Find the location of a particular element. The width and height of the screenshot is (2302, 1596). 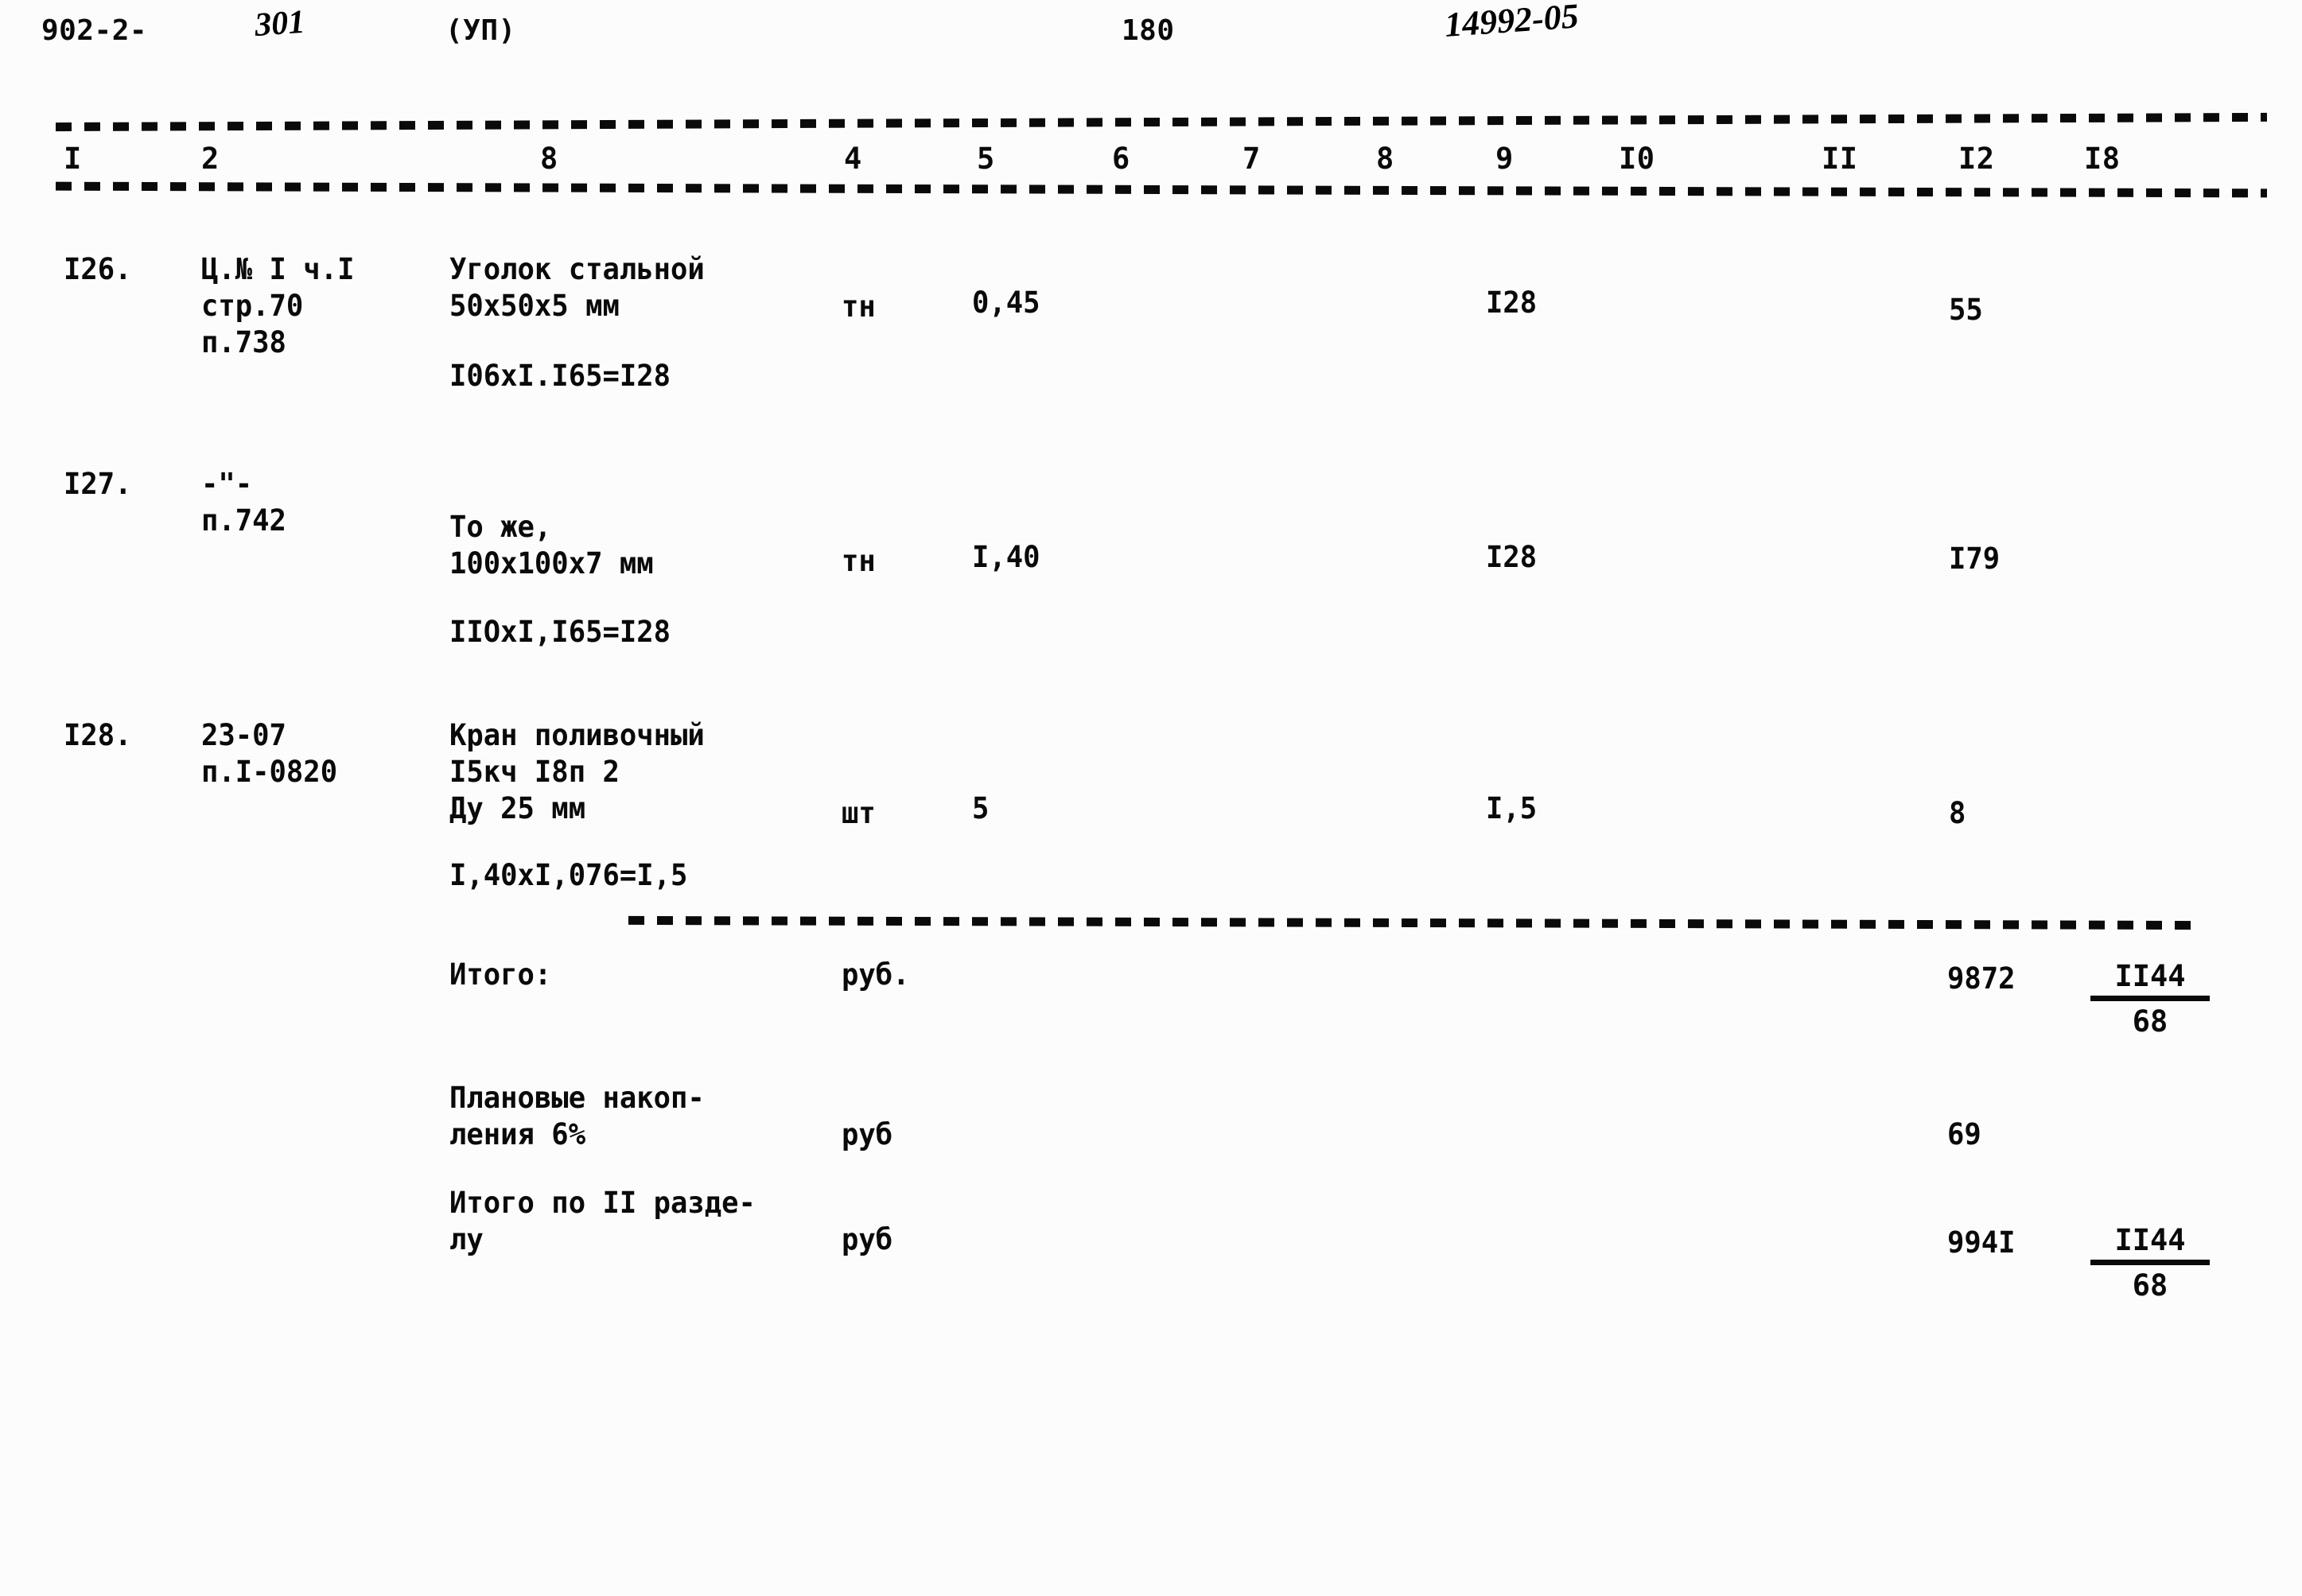

series-code: 902-2- is located at coordinates (94, 31).